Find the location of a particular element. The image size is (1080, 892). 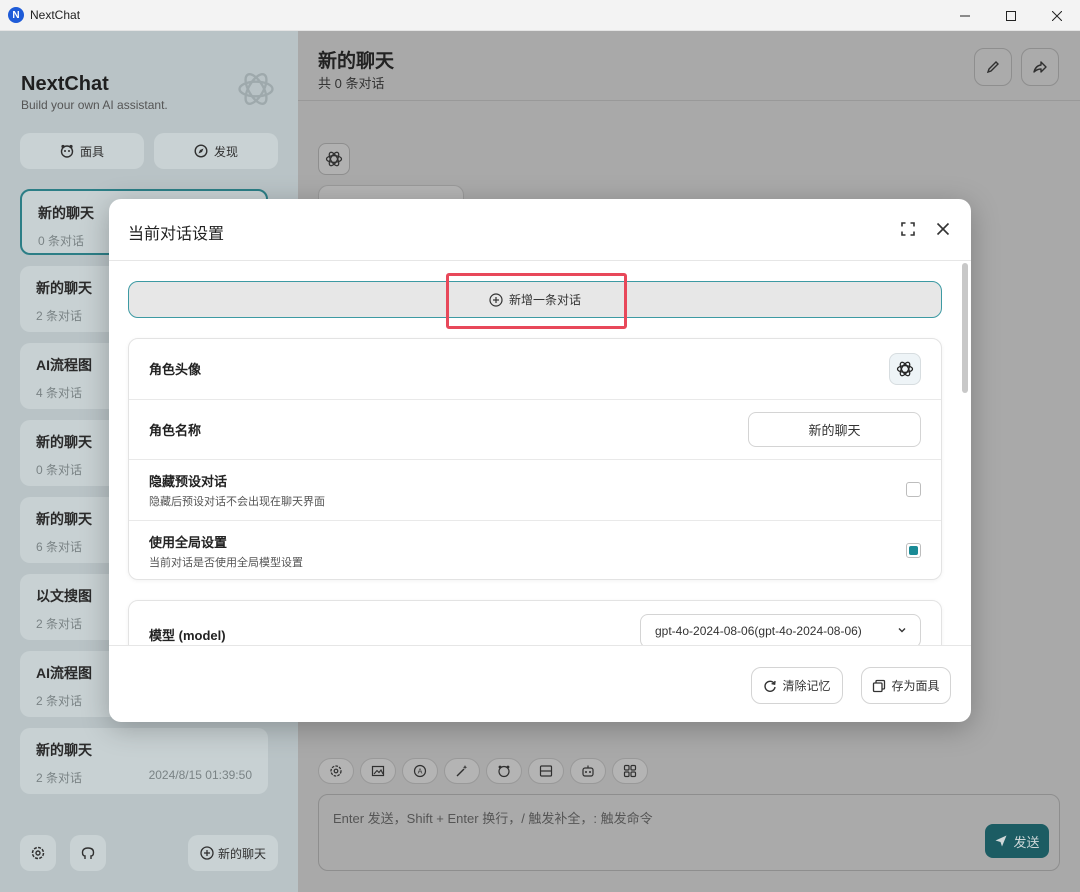

gear-icon is located at coordinates (336, 771).